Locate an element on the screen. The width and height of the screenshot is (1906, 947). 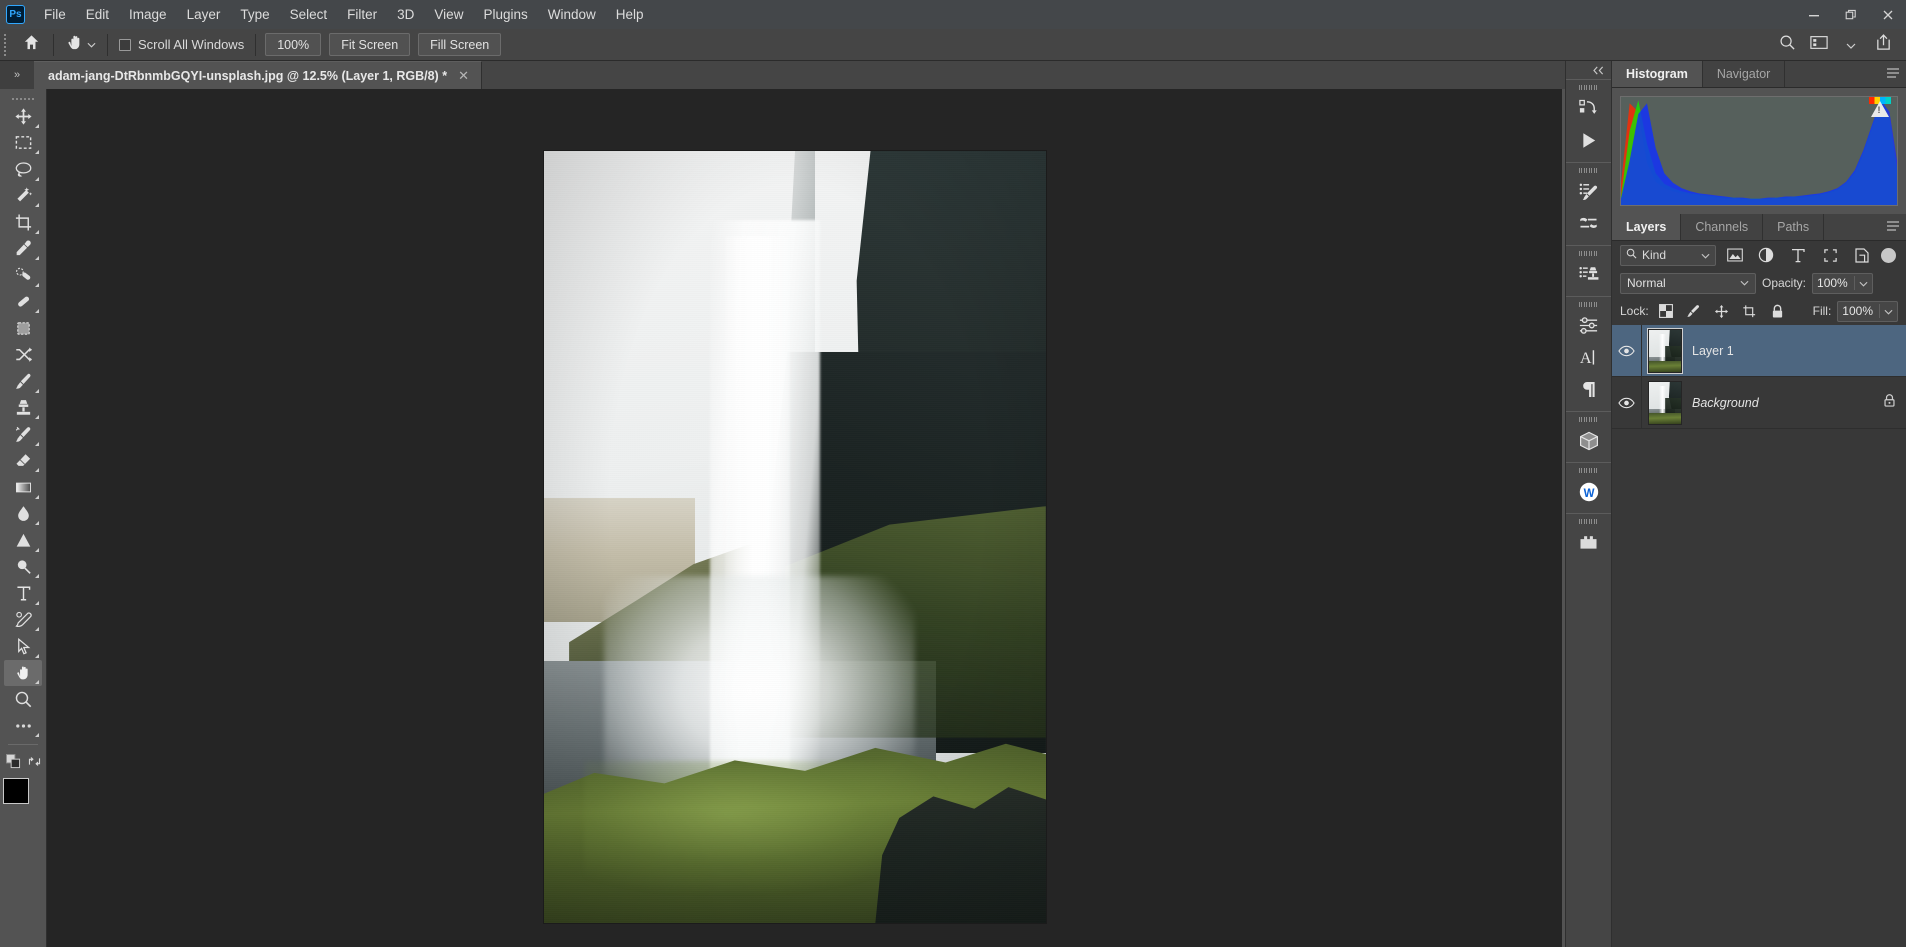
close-icon: ✕ is located at coordinates (463, 75).